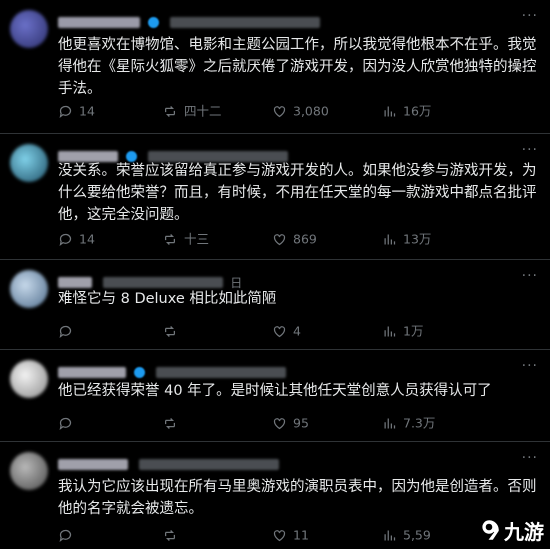  Describe the element at coordinates (167, 299) in the screenshot. I see `post-text: 难怪它与 8 Deluxe 相比如此简陋` at that location.